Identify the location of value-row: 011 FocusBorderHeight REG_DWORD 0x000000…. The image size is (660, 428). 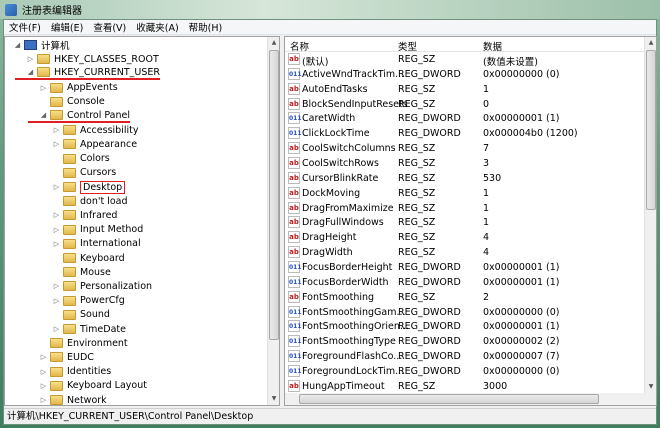
(465, 267).